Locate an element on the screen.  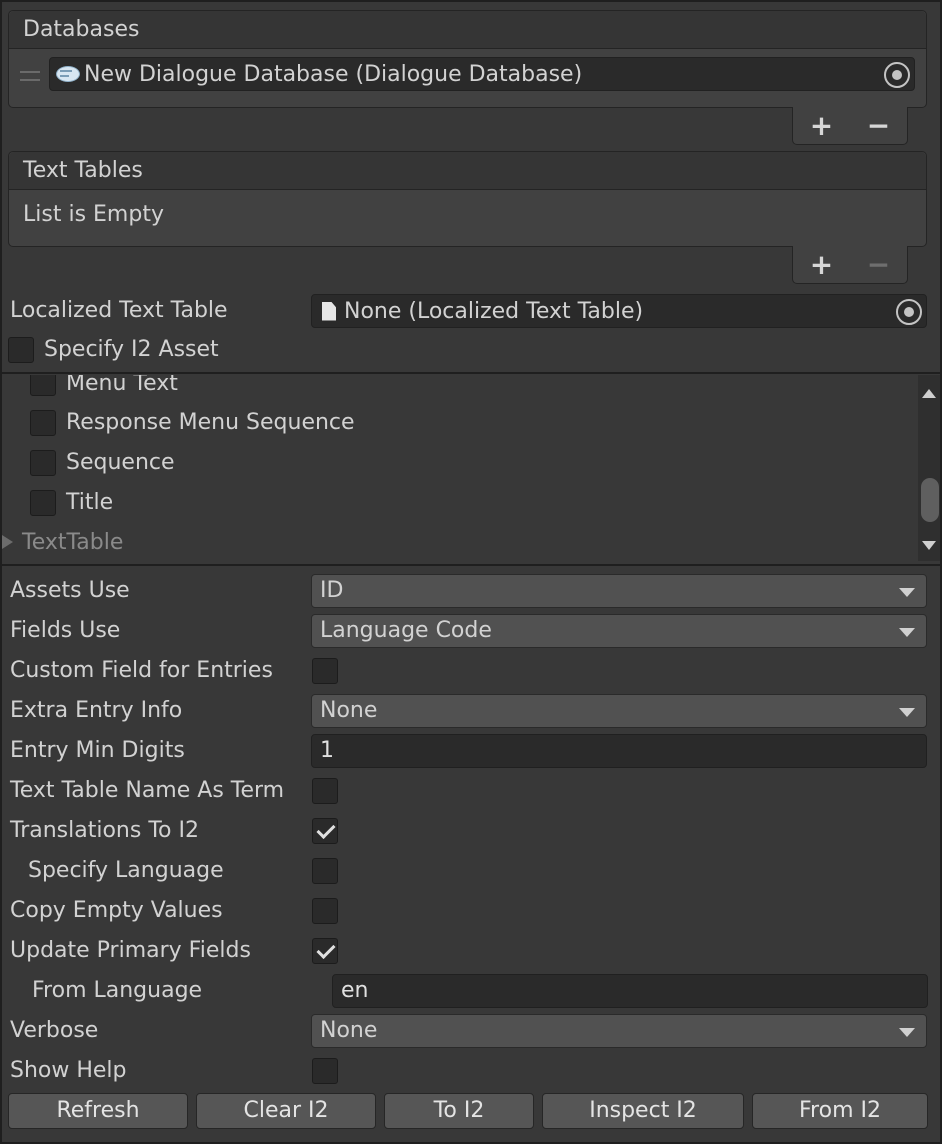
from-i2-button: From I2 is located at coordinates (840, 1111).